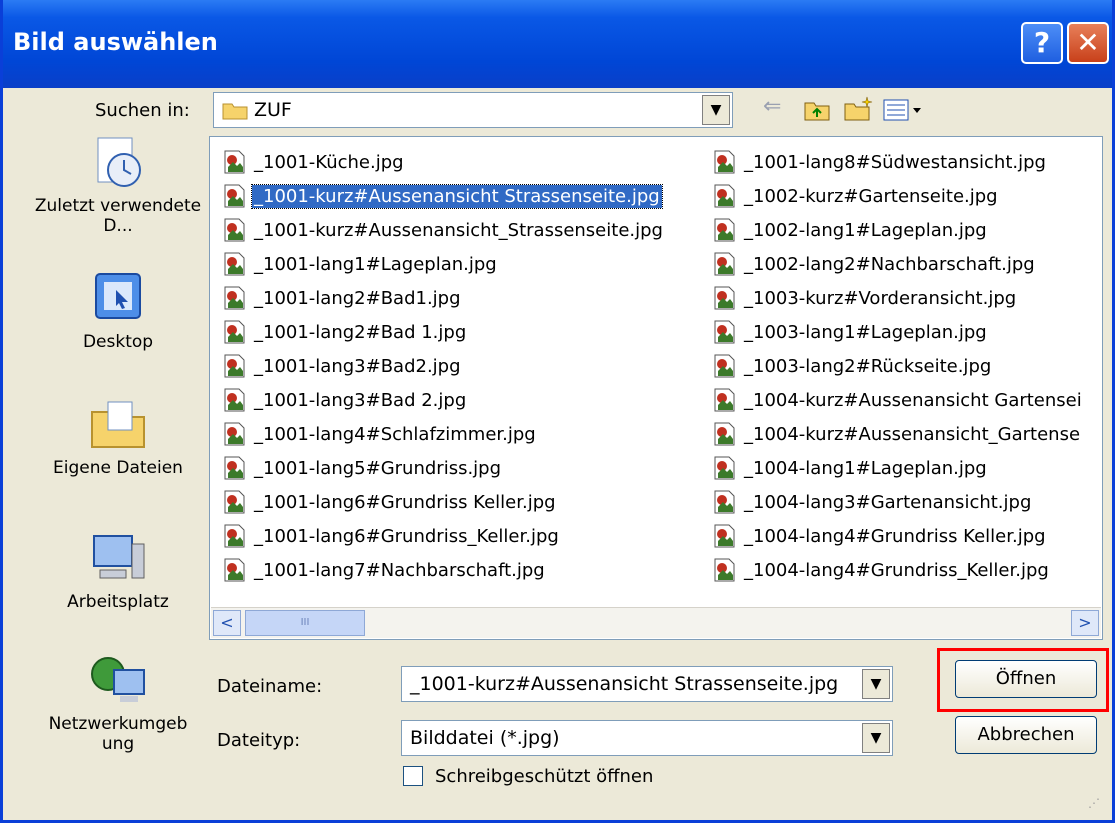  Describe the element at coordinates (896, 570) in the screenshot. I see `file-name: _1004-lang4#Grundriss_Keller.jpg` at that location.